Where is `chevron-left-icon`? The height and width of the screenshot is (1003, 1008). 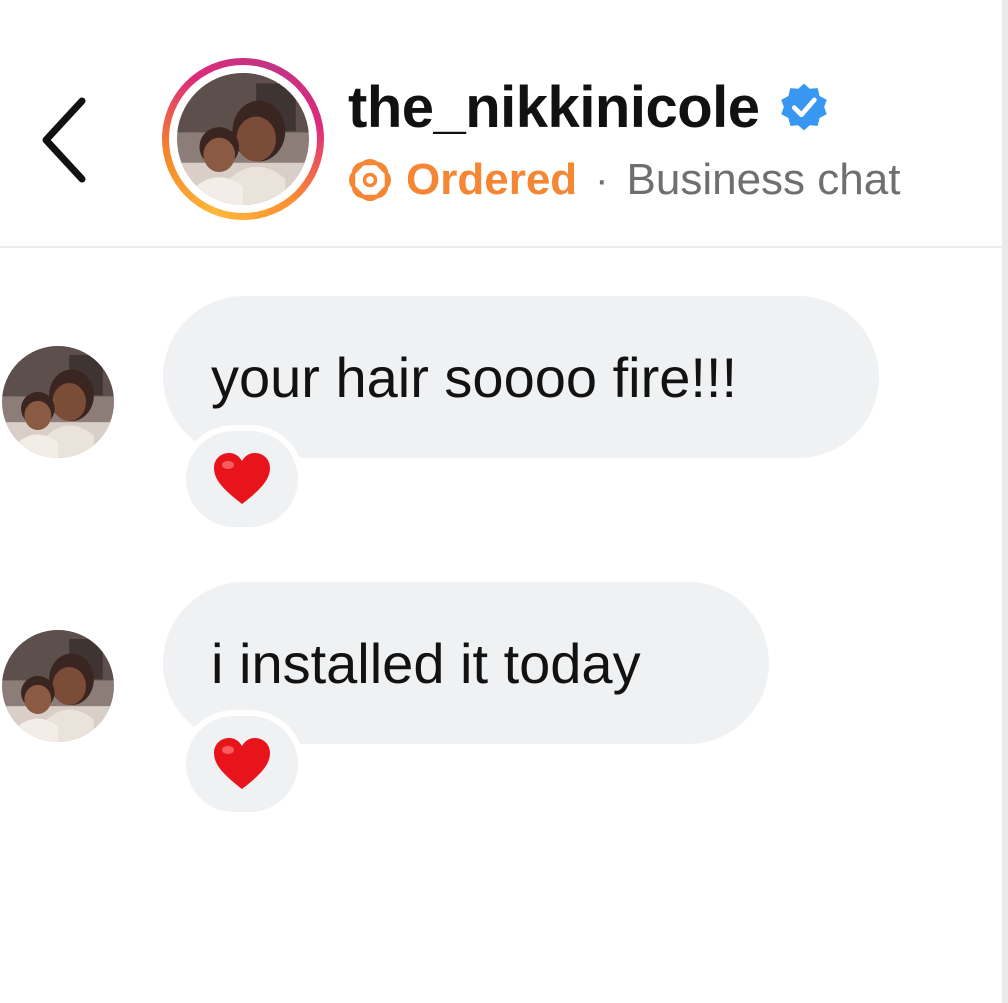 chevron-left-icon is located at coordinates (64, 140).